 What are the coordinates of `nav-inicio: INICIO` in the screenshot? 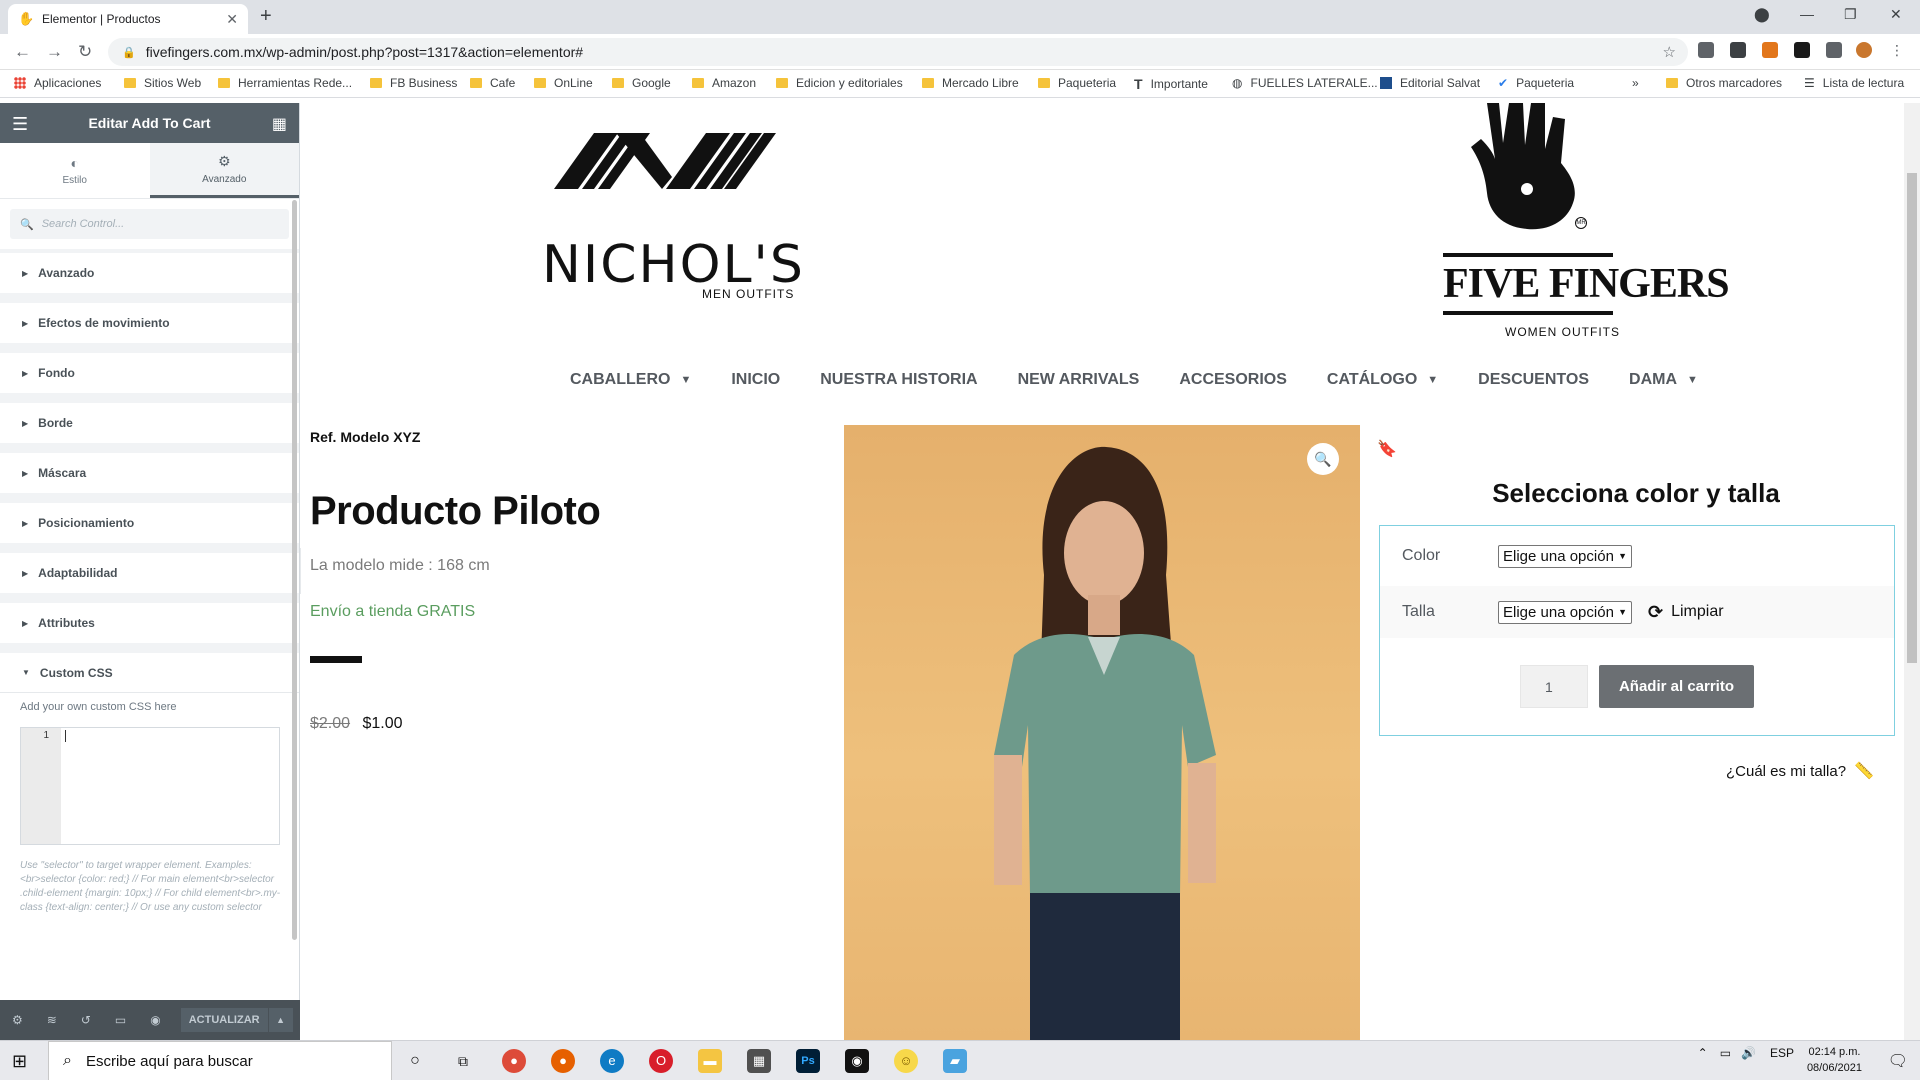 It's located at (755, 380).